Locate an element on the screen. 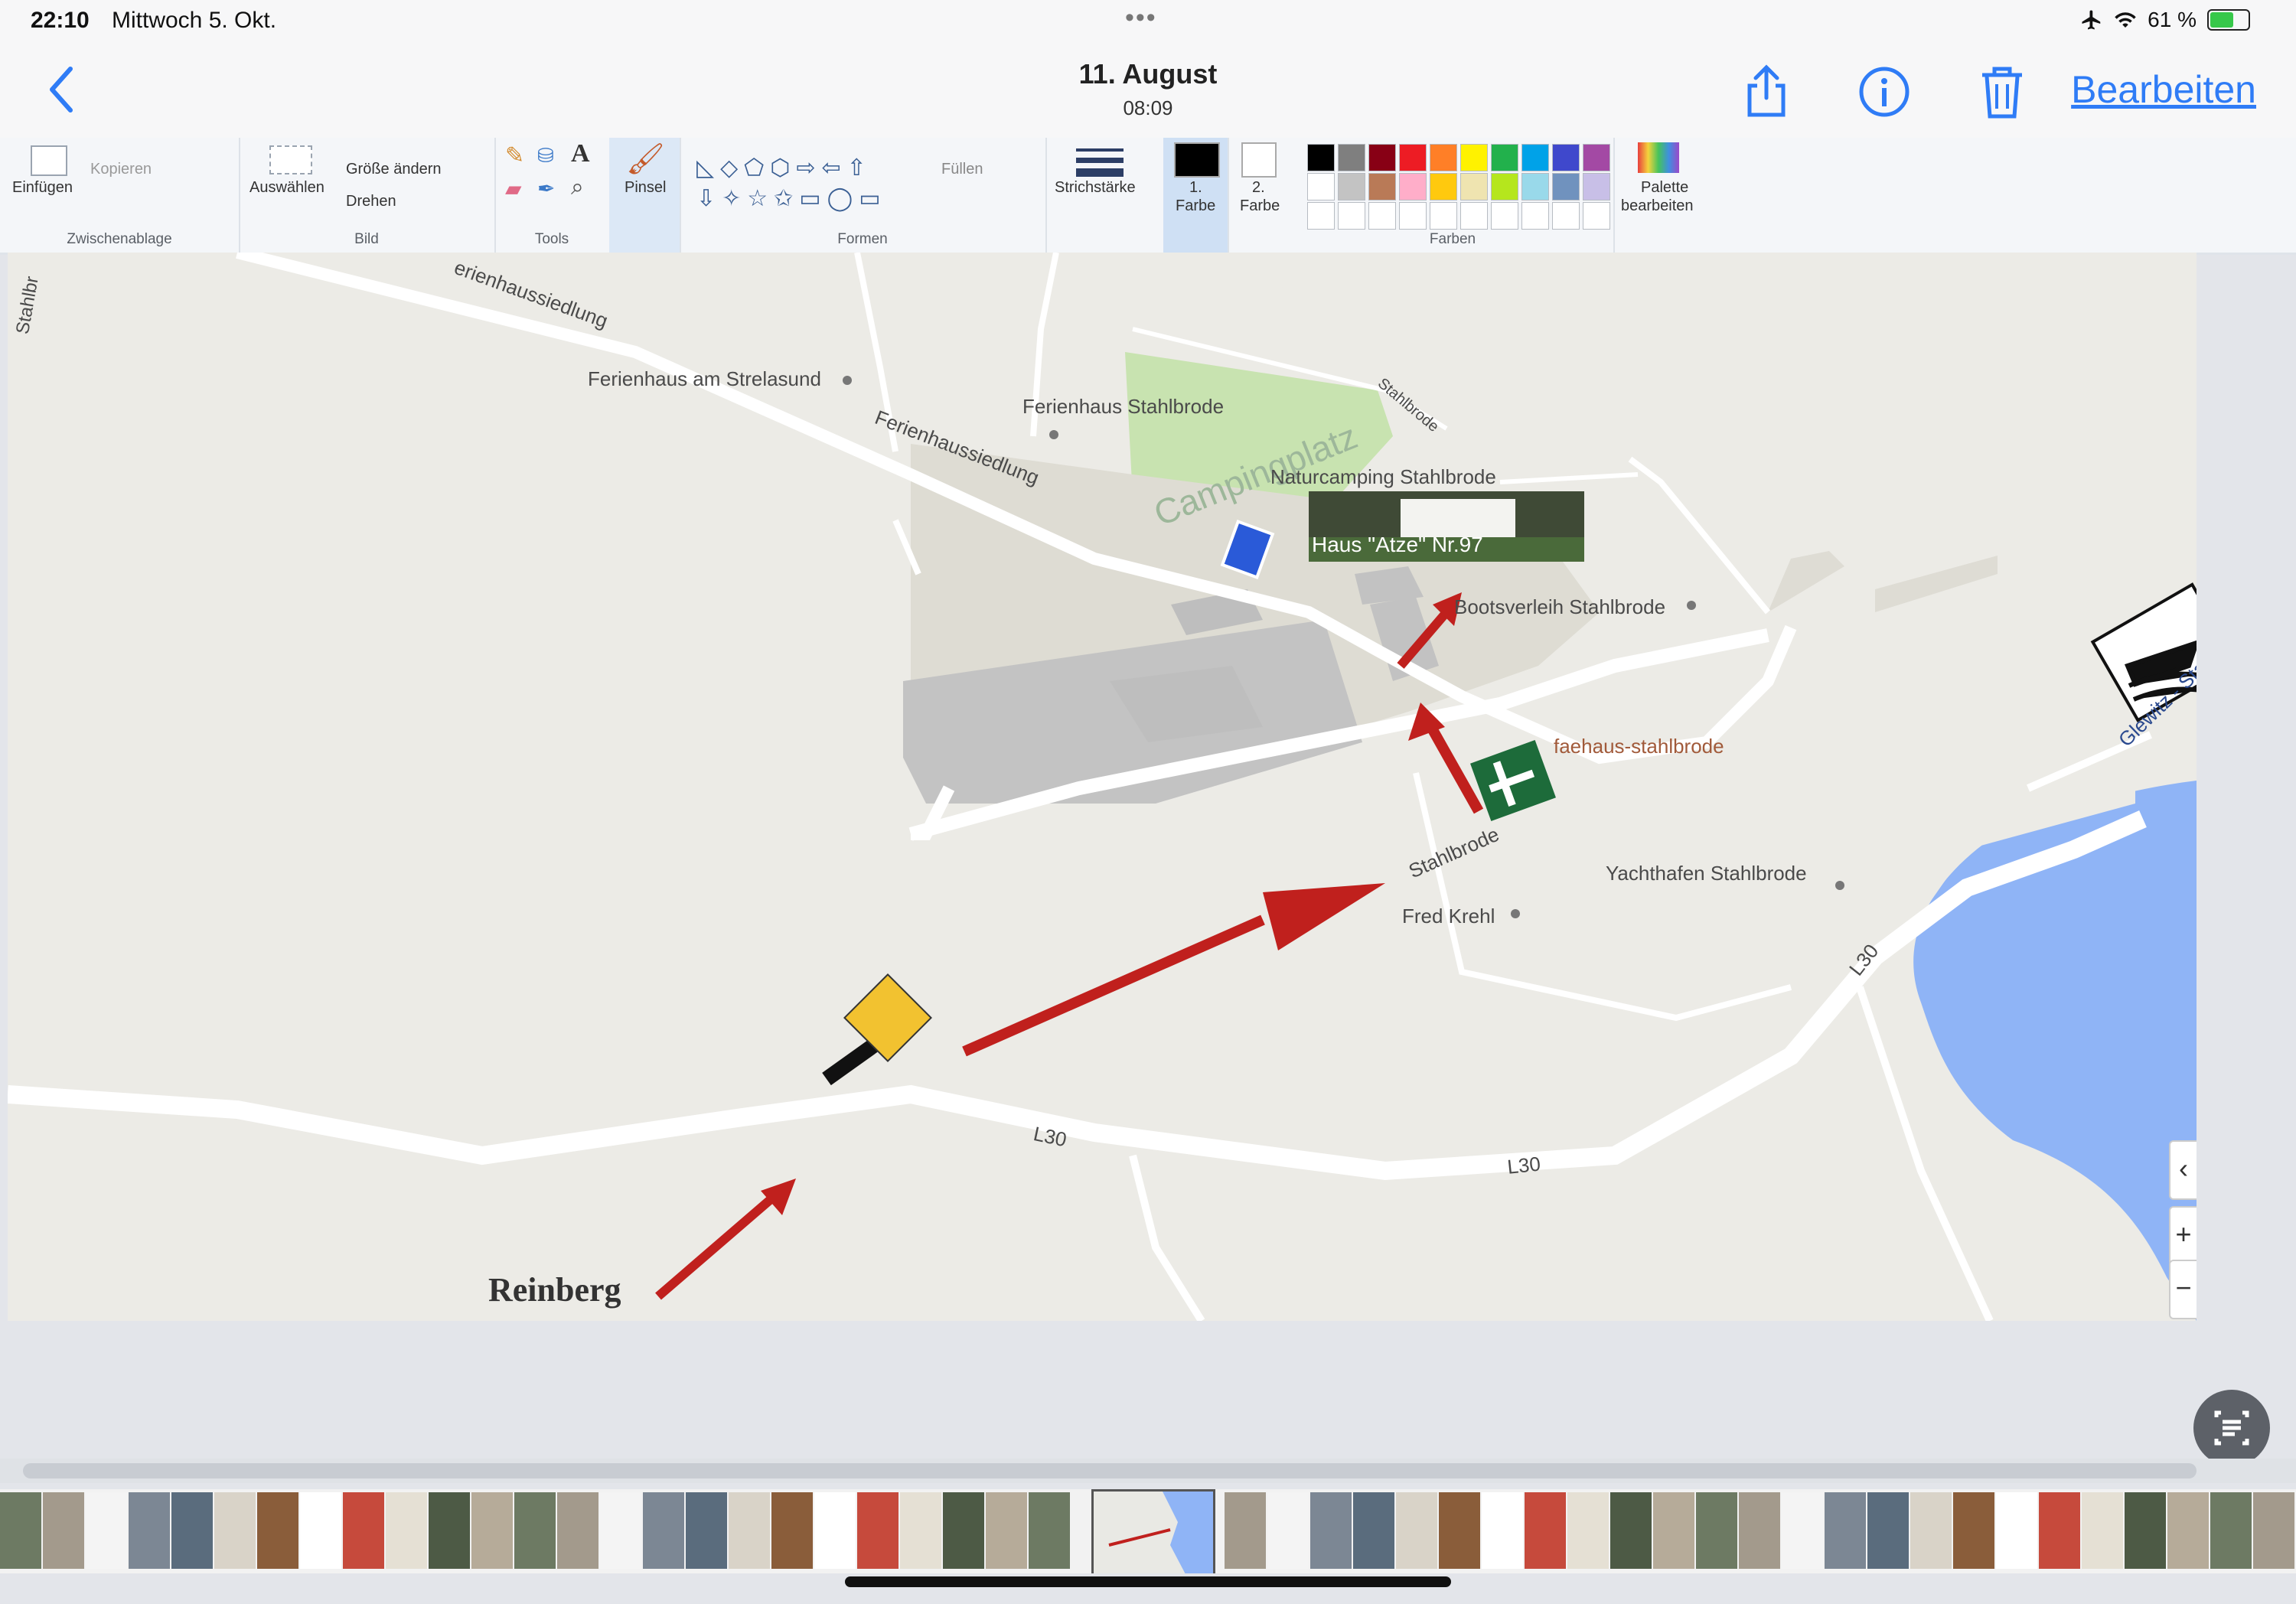  select-button: Auswählen is located at coordinates (287, 188).